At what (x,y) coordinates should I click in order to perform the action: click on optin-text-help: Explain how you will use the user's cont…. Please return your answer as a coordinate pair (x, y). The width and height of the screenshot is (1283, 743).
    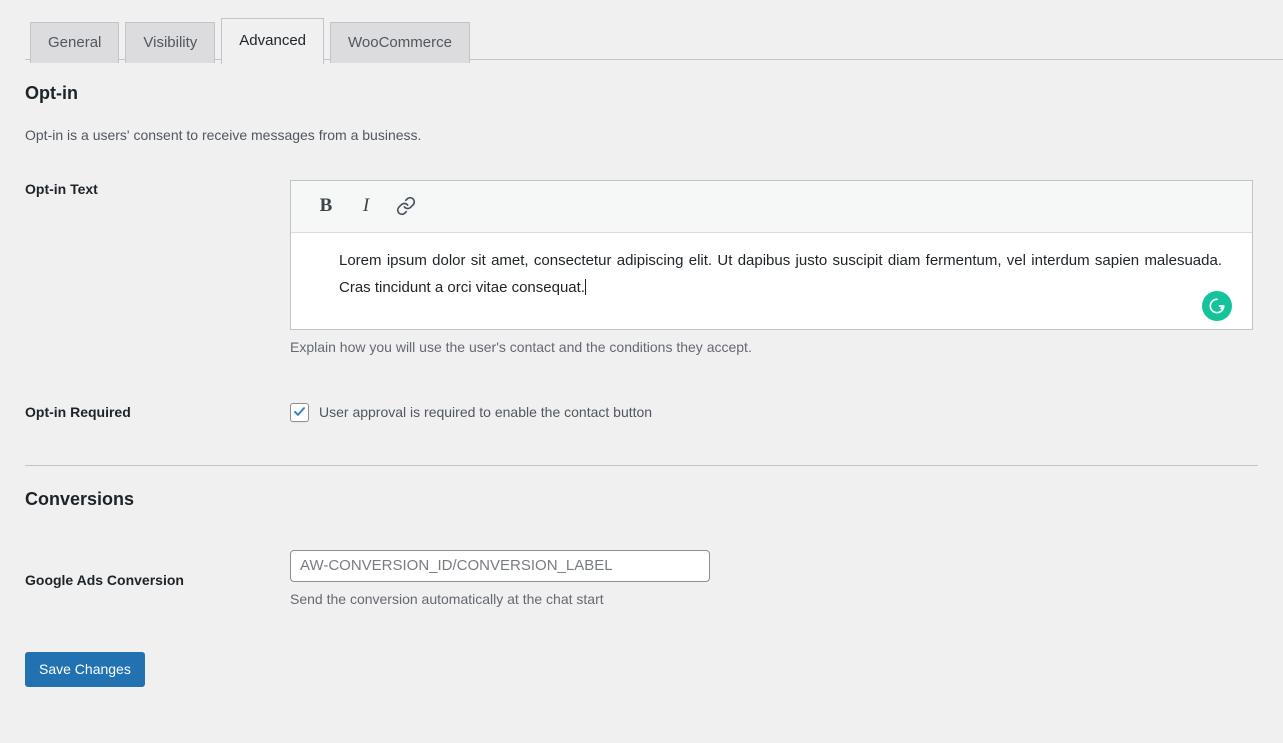
    Looking at the image, I should click on (521, 346).